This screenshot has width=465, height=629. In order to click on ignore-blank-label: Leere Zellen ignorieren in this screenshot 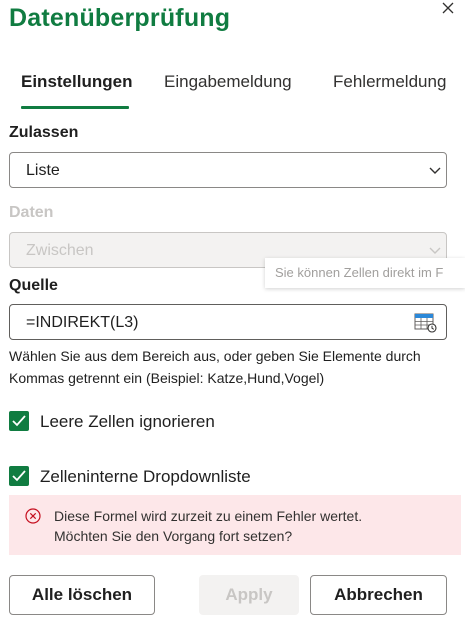, I will do `click(127, 421)`.